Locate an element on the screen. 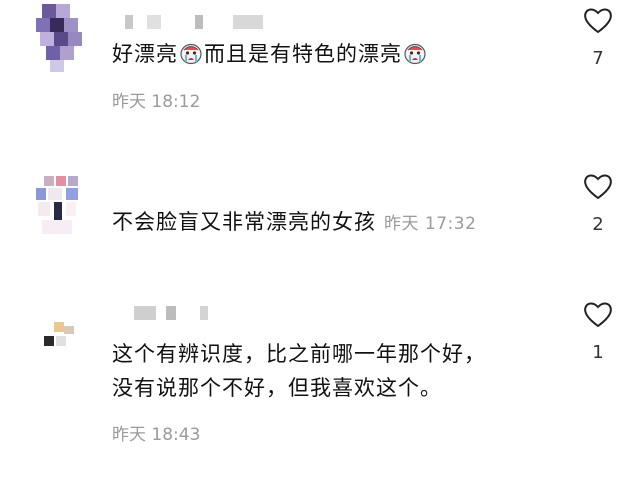 This screenshot has height=503, width=640. like-count: 1 is located at coordinates (598, 352).